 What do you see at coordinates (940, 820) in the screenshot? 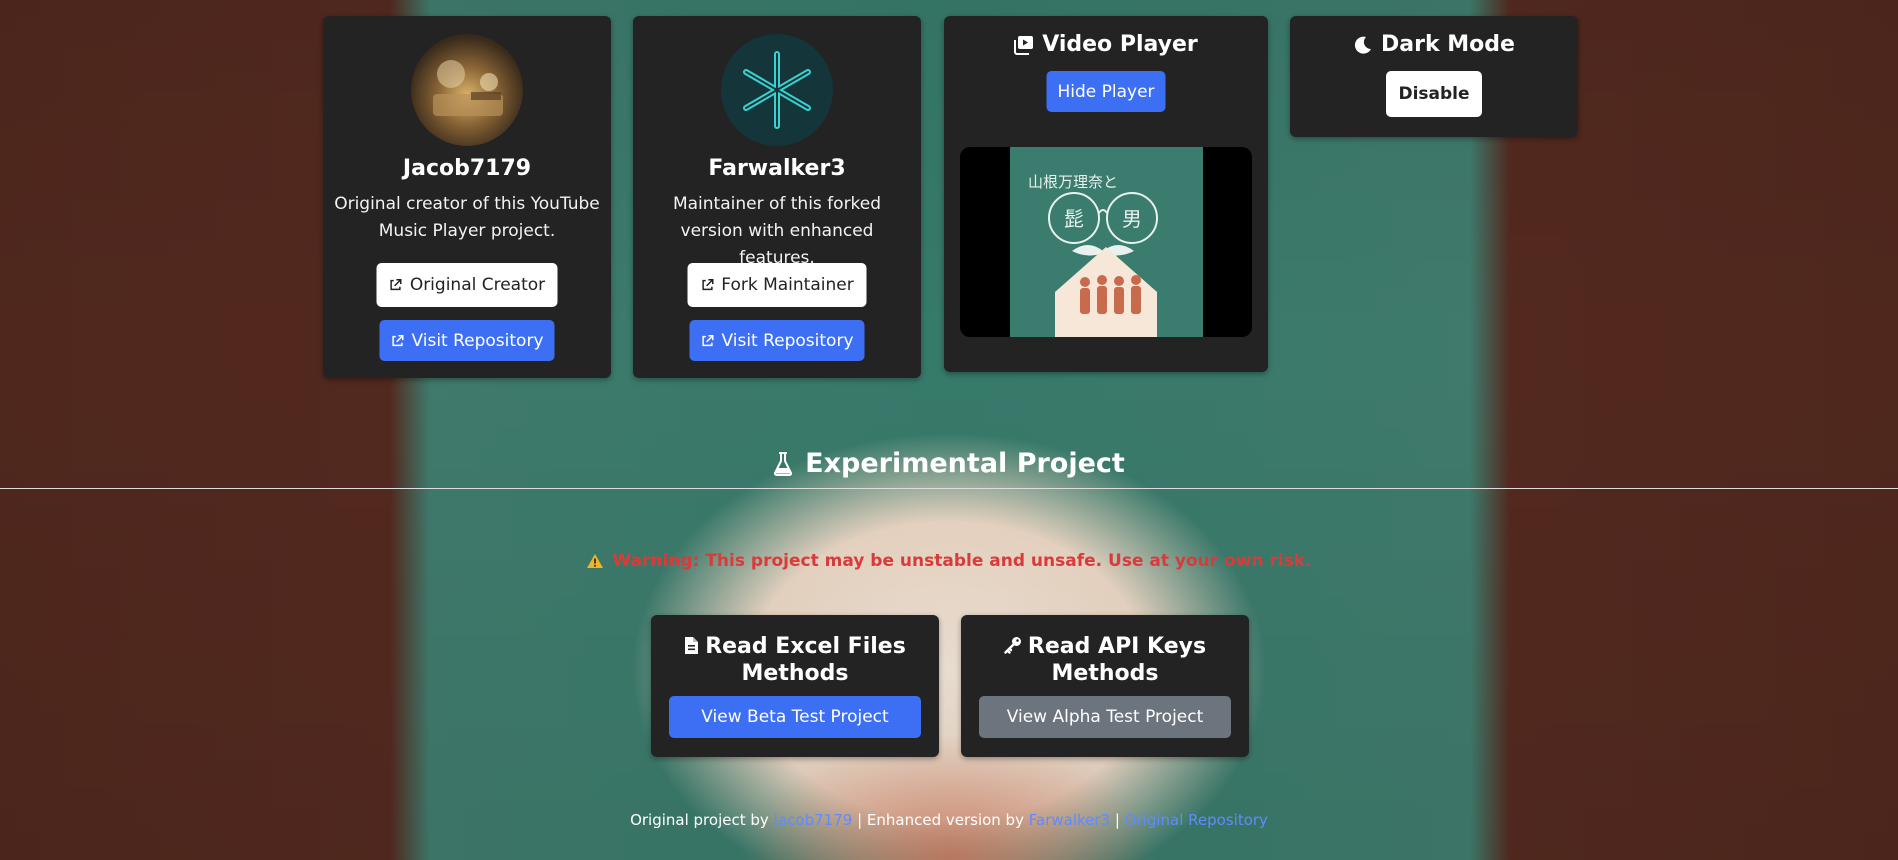
I see `footer-middle: | Enhanced version by` at bounding box center [940, 820].